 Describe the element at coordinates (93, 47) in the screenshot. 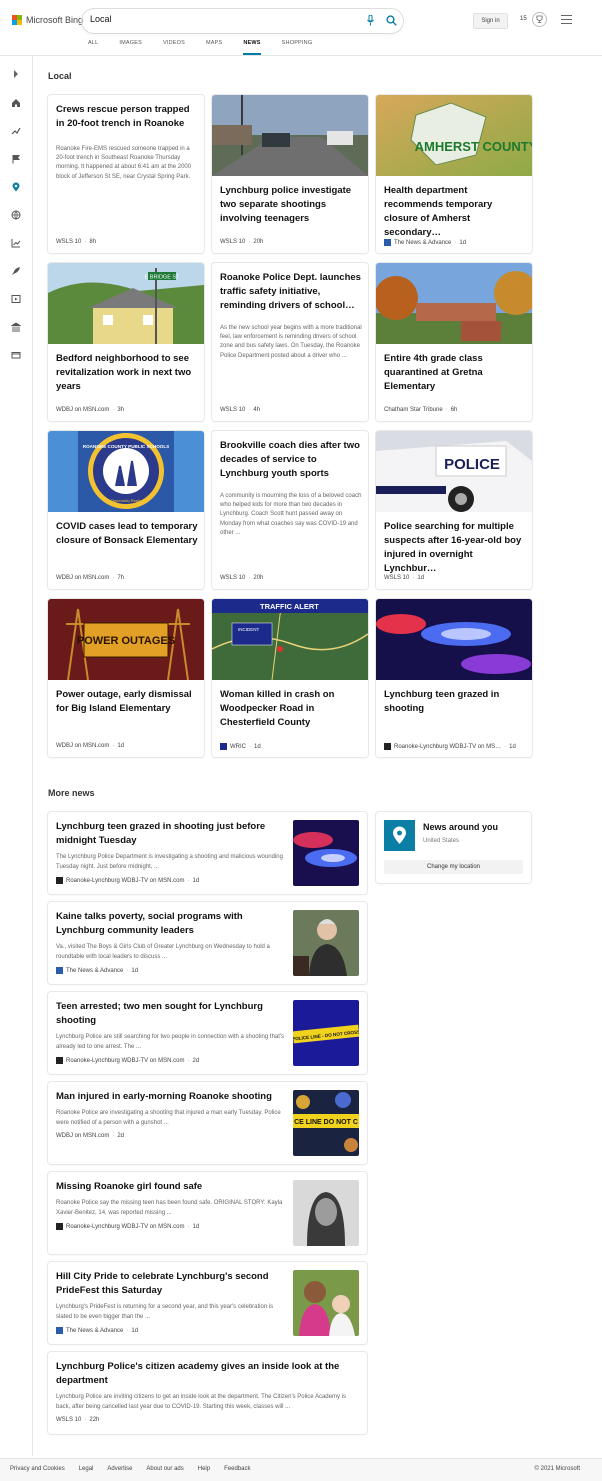

I see `tab-all: ALL` at that location.